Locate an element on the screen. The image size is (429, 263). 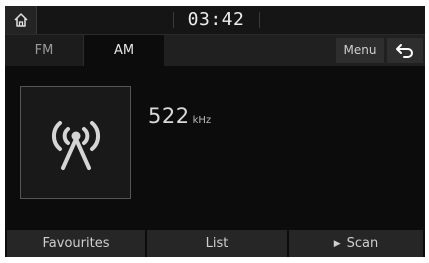
scan-button: ▶ Scan is located at coordinates (356, 243).